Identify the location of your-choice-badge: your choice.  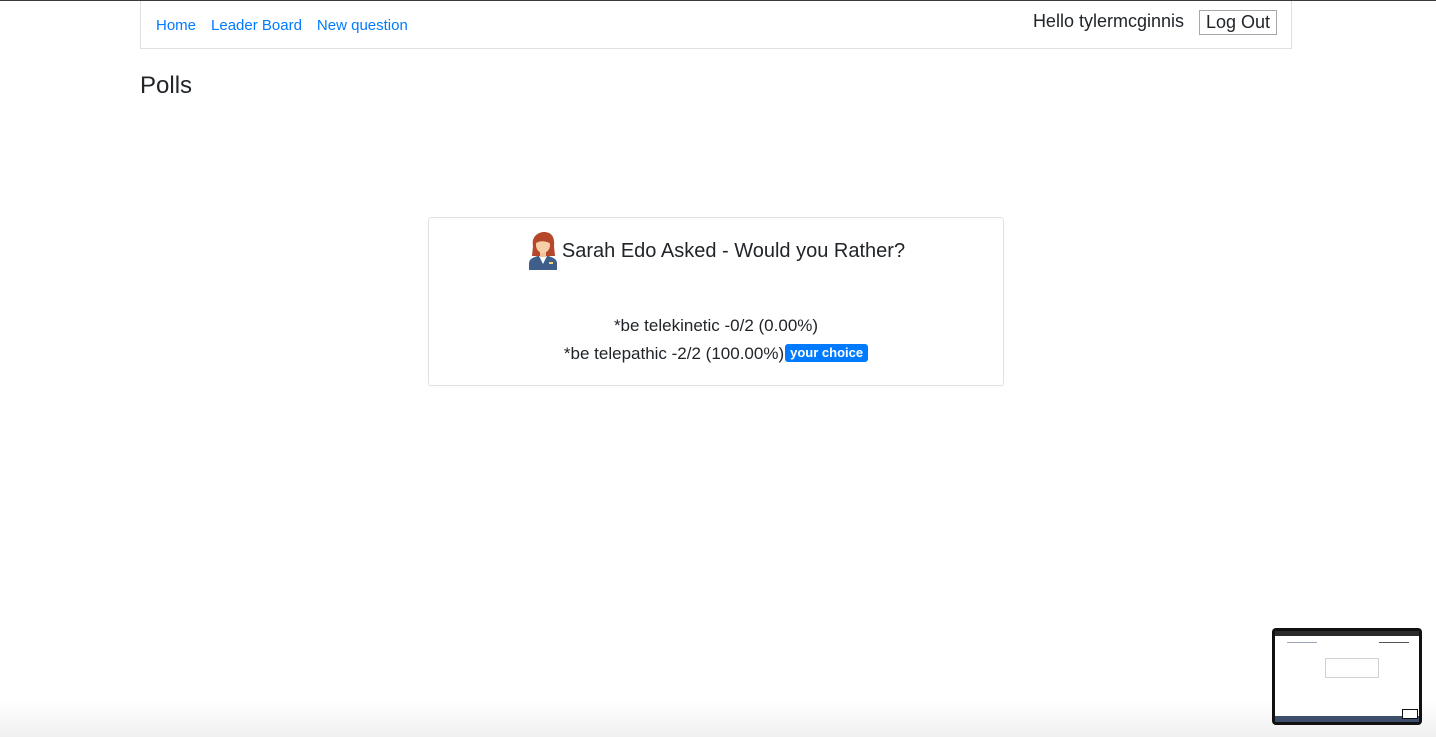
(827, 353).